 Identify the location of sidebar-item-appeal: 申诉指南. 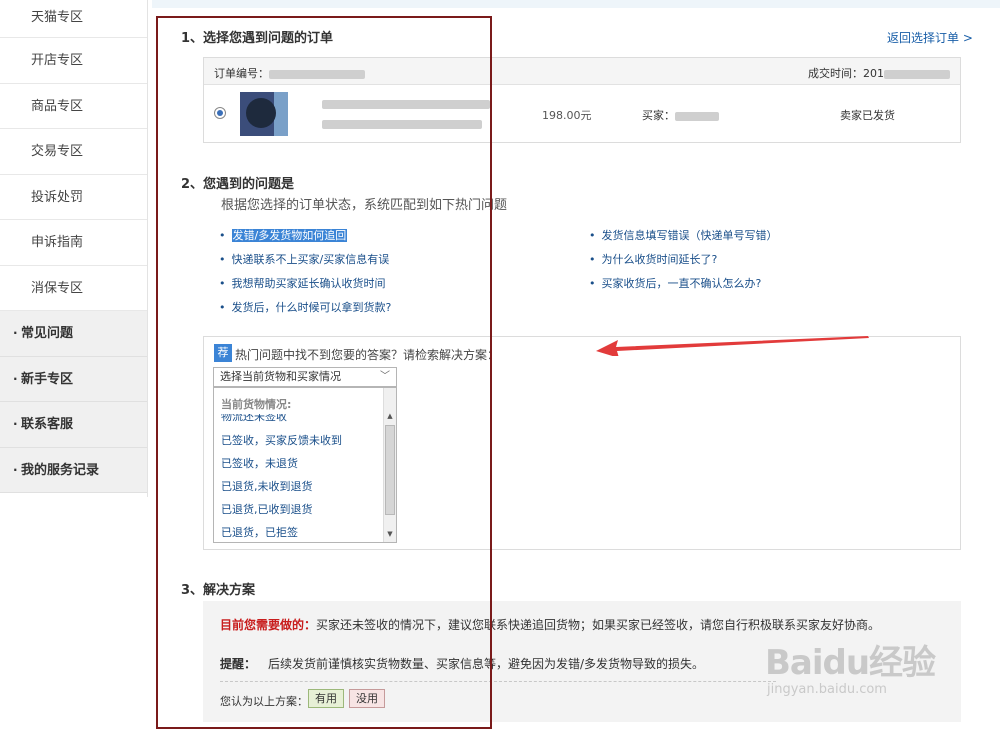
(73, 243).